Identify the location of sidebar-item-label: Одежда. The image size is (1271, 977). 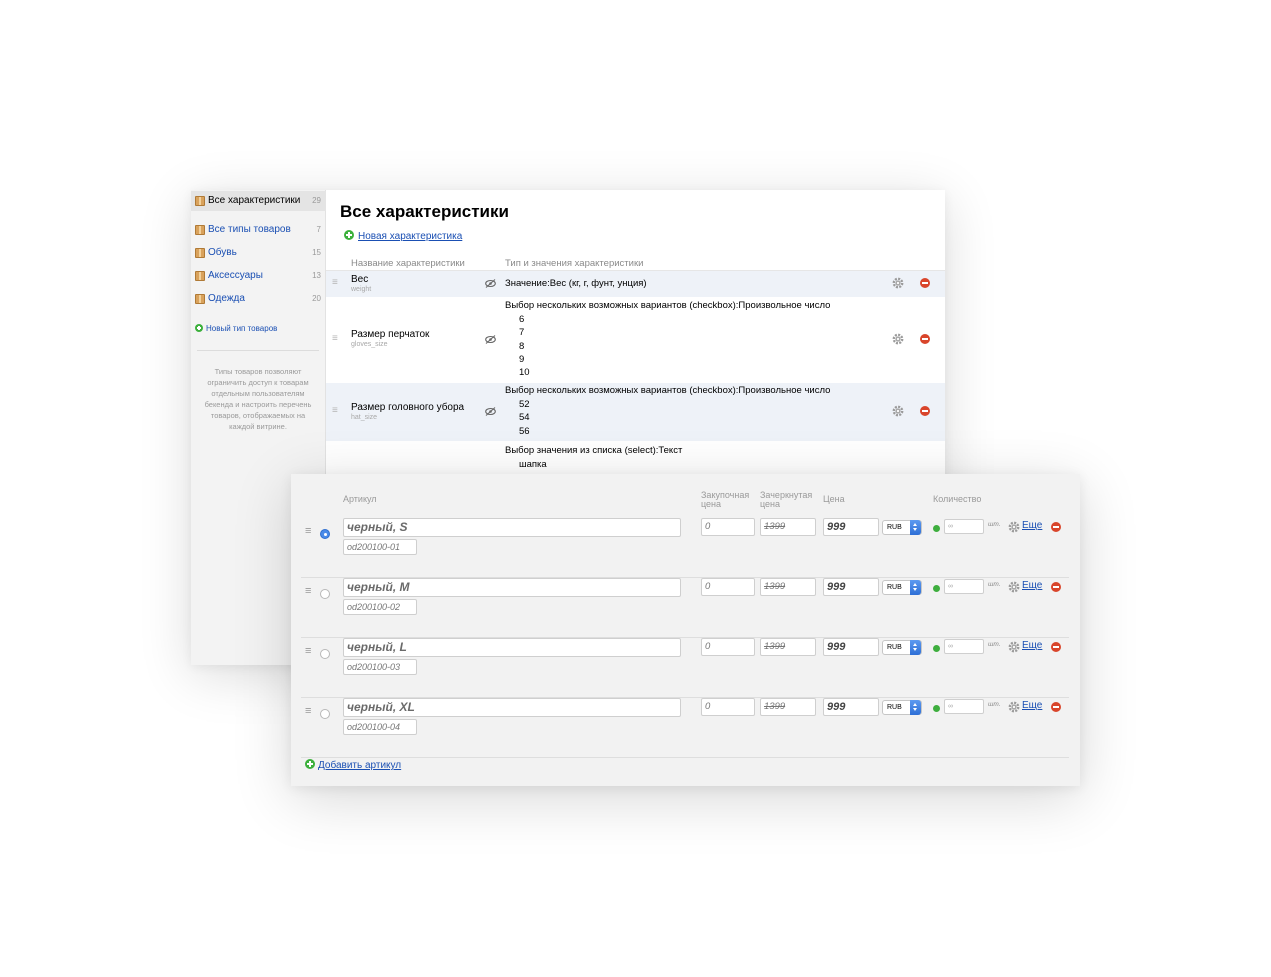
(226, 298).